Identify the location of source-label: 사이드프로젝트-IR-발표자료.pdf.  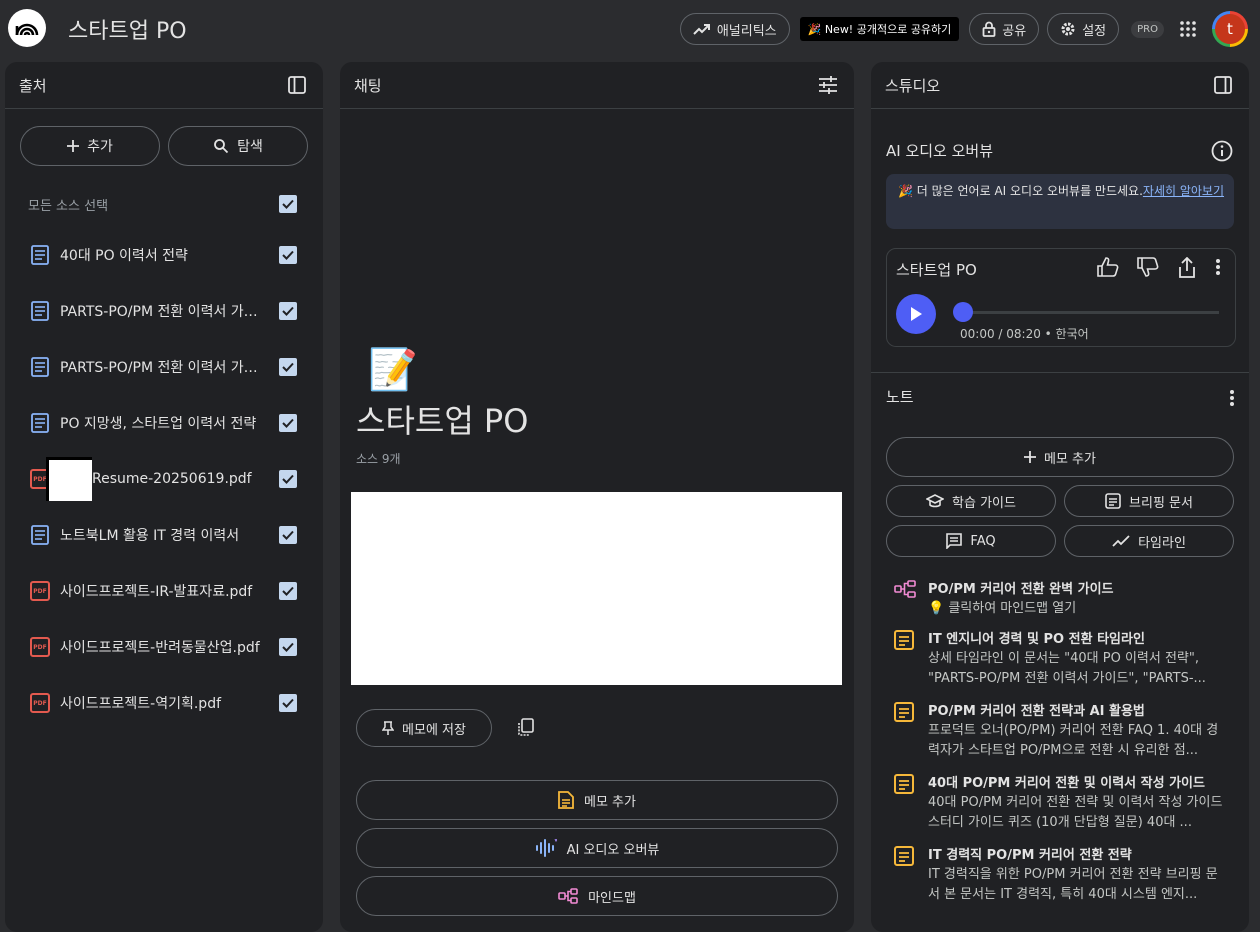
(156, 592).